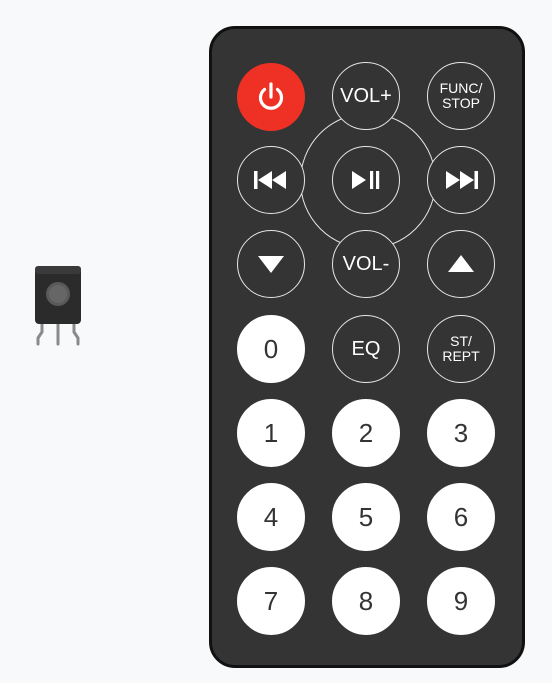 This screenshot has height=683, width=552. I want to click on digit-1-label: 1, so click(271, 433).